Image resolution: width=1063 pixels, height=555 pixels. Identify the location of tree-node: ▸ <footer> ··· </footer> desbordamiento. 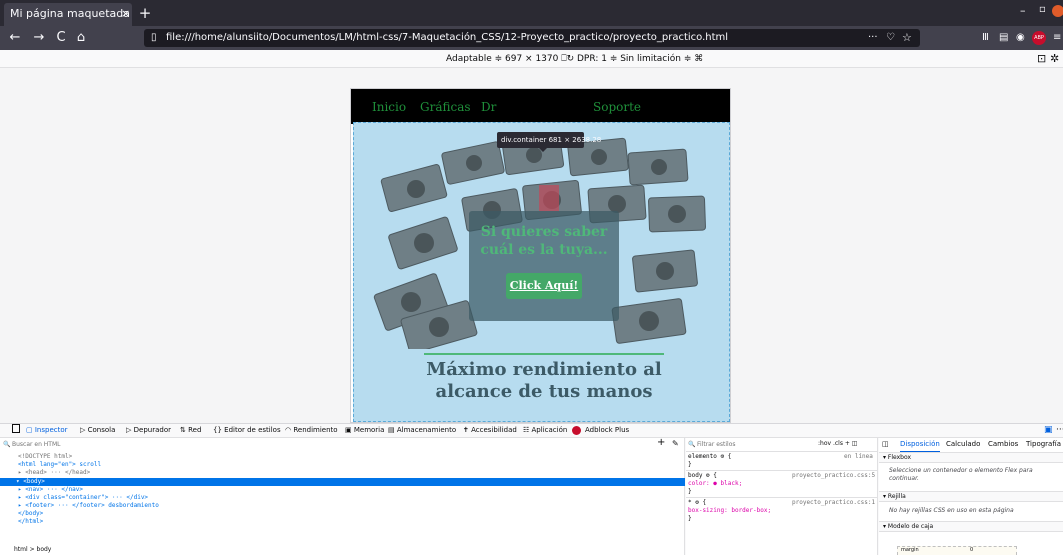
(88, 506).